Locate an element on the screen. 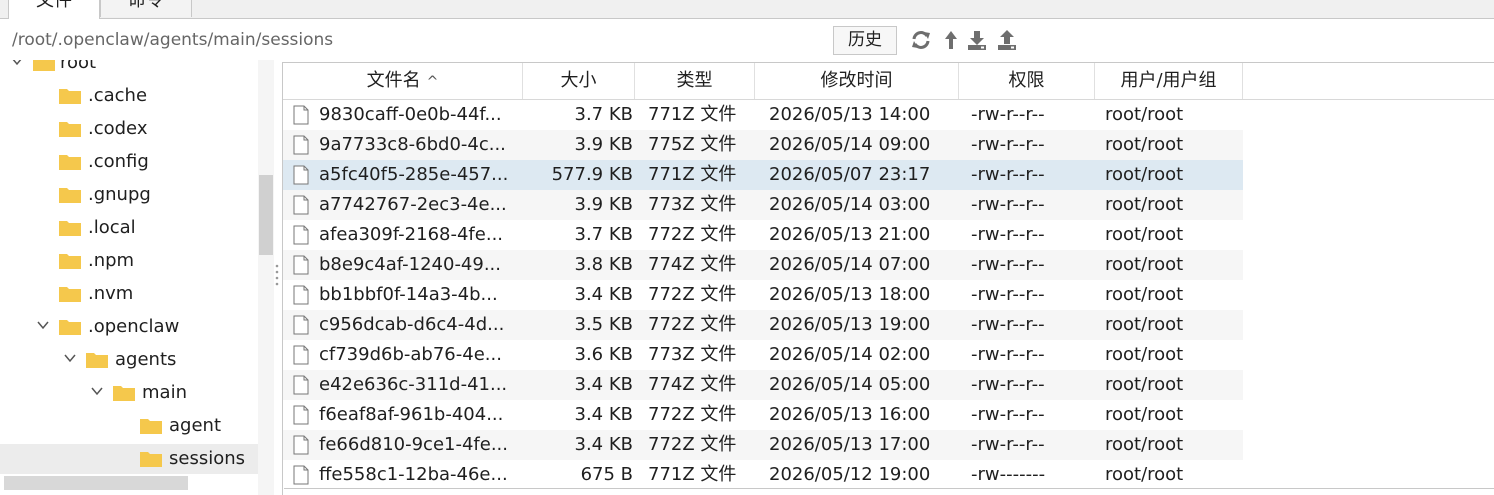  tree-item-npm: .npm is located at coordinates (129, 261).